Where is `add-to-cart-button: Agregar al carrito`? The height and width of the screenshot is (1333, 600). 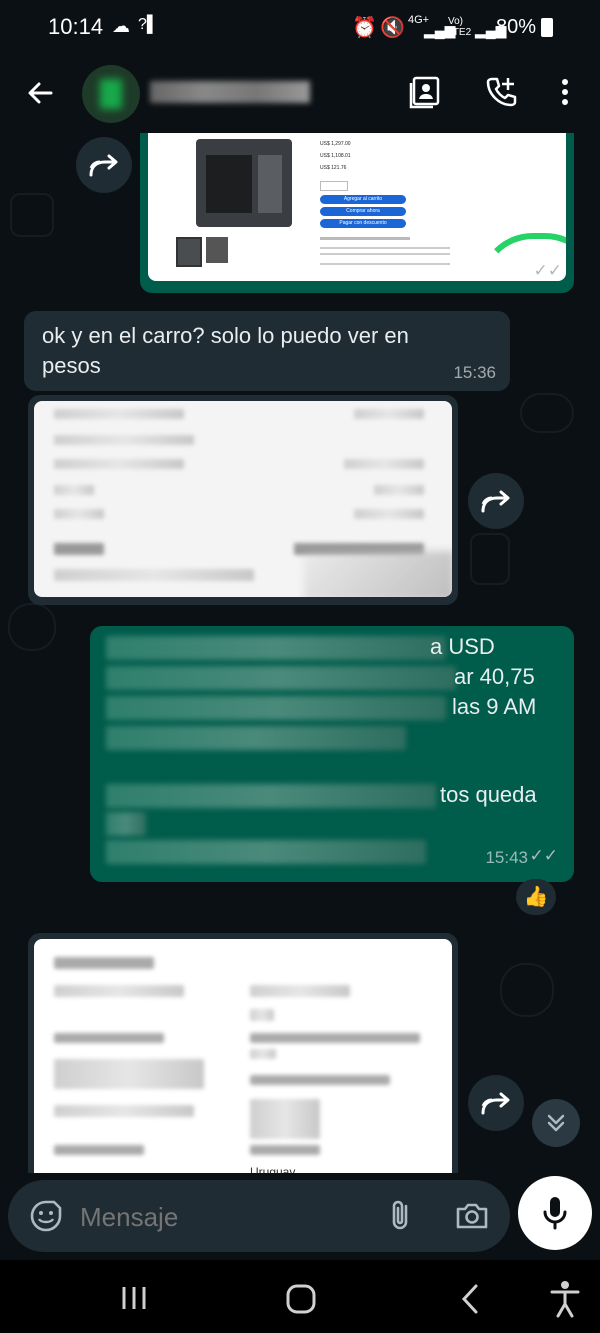
add-to-cart-button: Agregar al carrito is located at coordinates (363, 199).